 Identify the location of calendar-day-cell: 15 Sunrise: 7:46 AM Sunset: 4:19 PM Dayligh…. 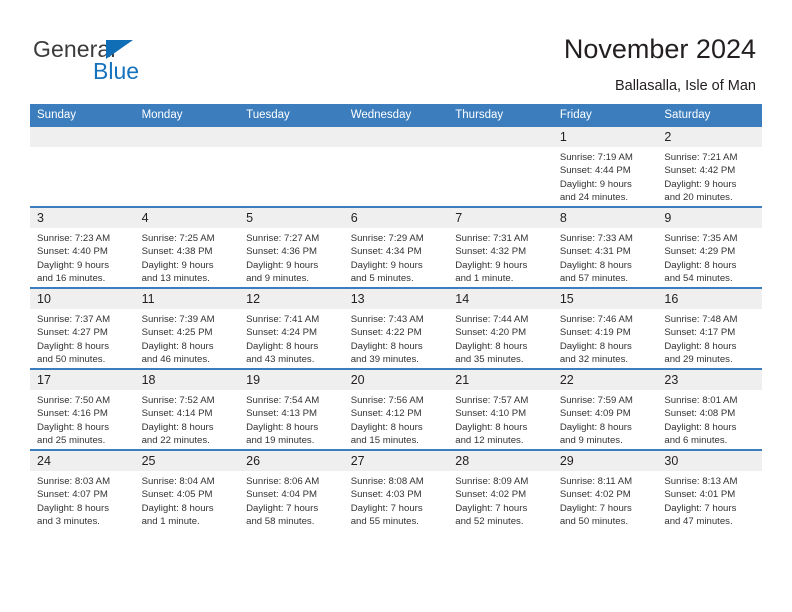
(605, 328).